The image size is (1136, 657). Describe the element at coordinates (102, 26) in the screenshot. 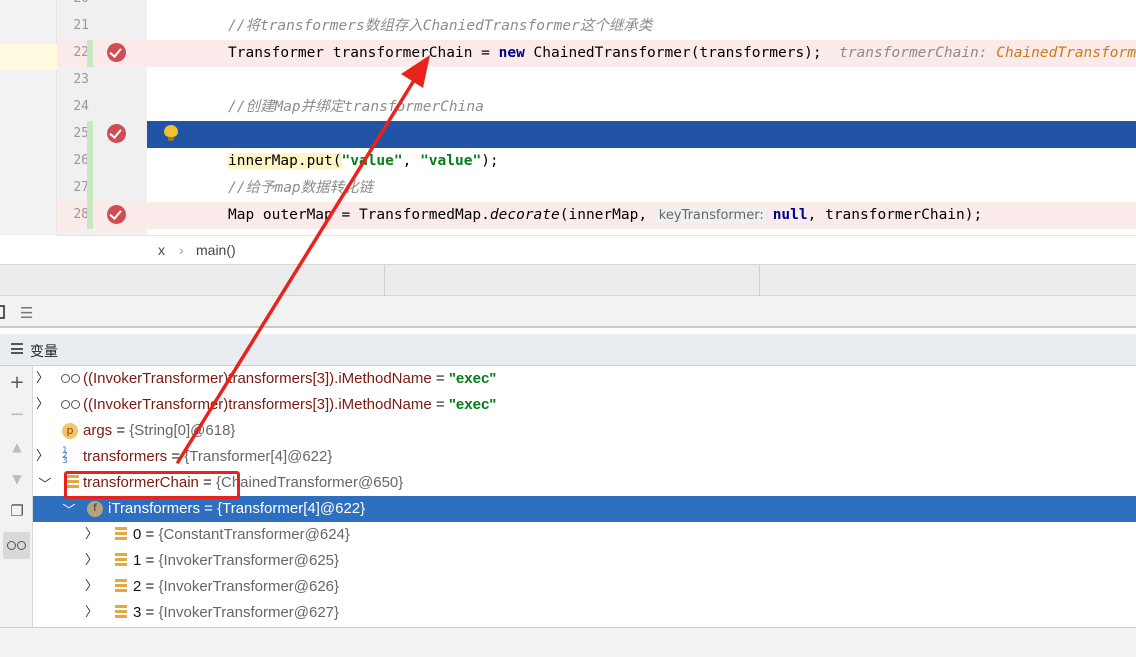

I see `gutter-line: 21` at that location.